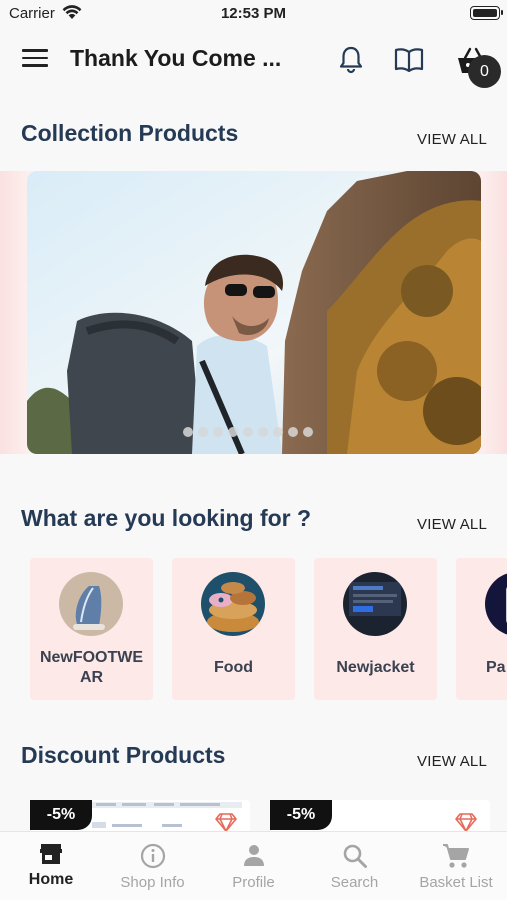 Image resolution: width=507 pixels, height=900 pixels. I want to click on clock-time: 12:53 PM, so click(253, 13).